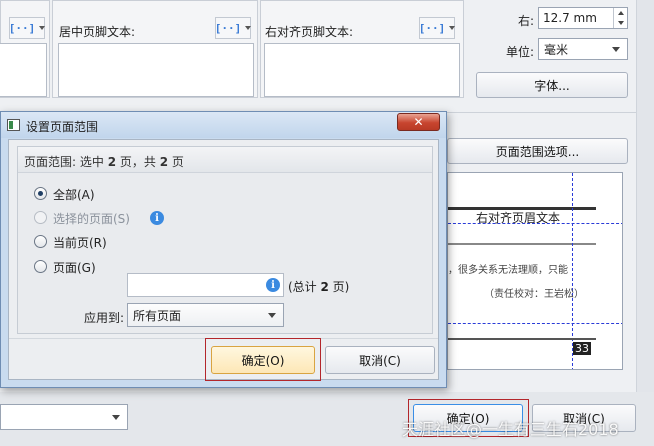  I want to click on page-range-summary: 页面范围: 选中 2 页，共 2 页, so click(104, 162).